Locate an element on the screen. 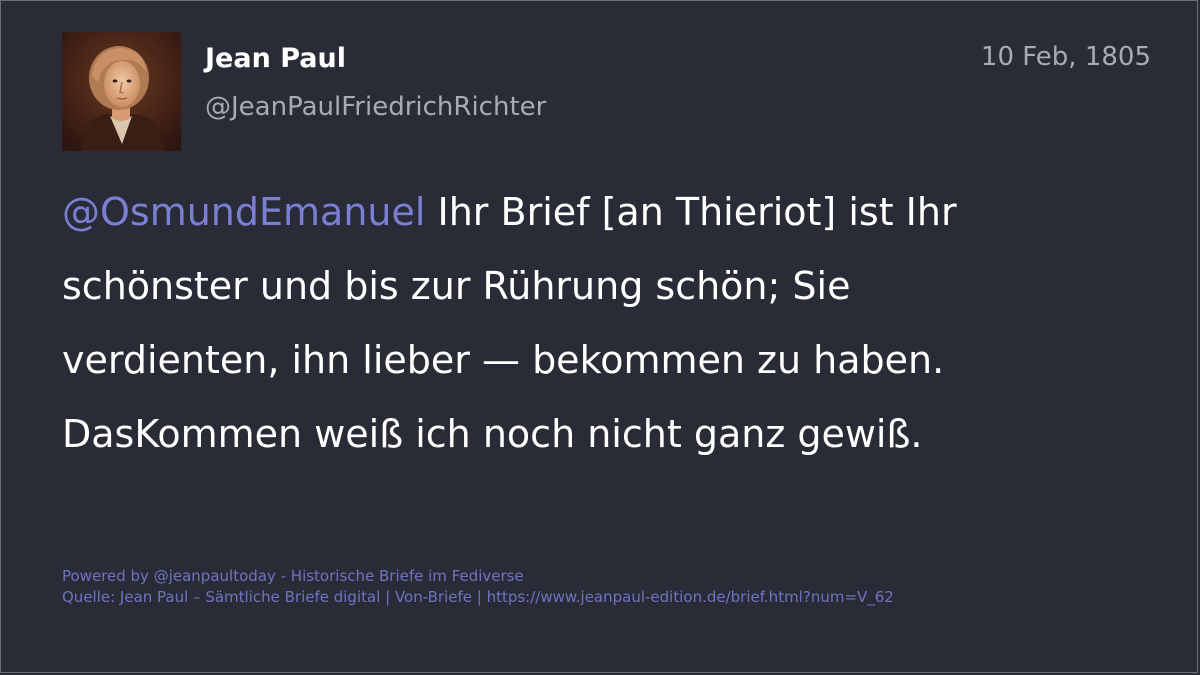 This screenshot has height=675, width=1200. author-handle: @JeanPaulFriedrichRichter is located at coordinates (375, 107).